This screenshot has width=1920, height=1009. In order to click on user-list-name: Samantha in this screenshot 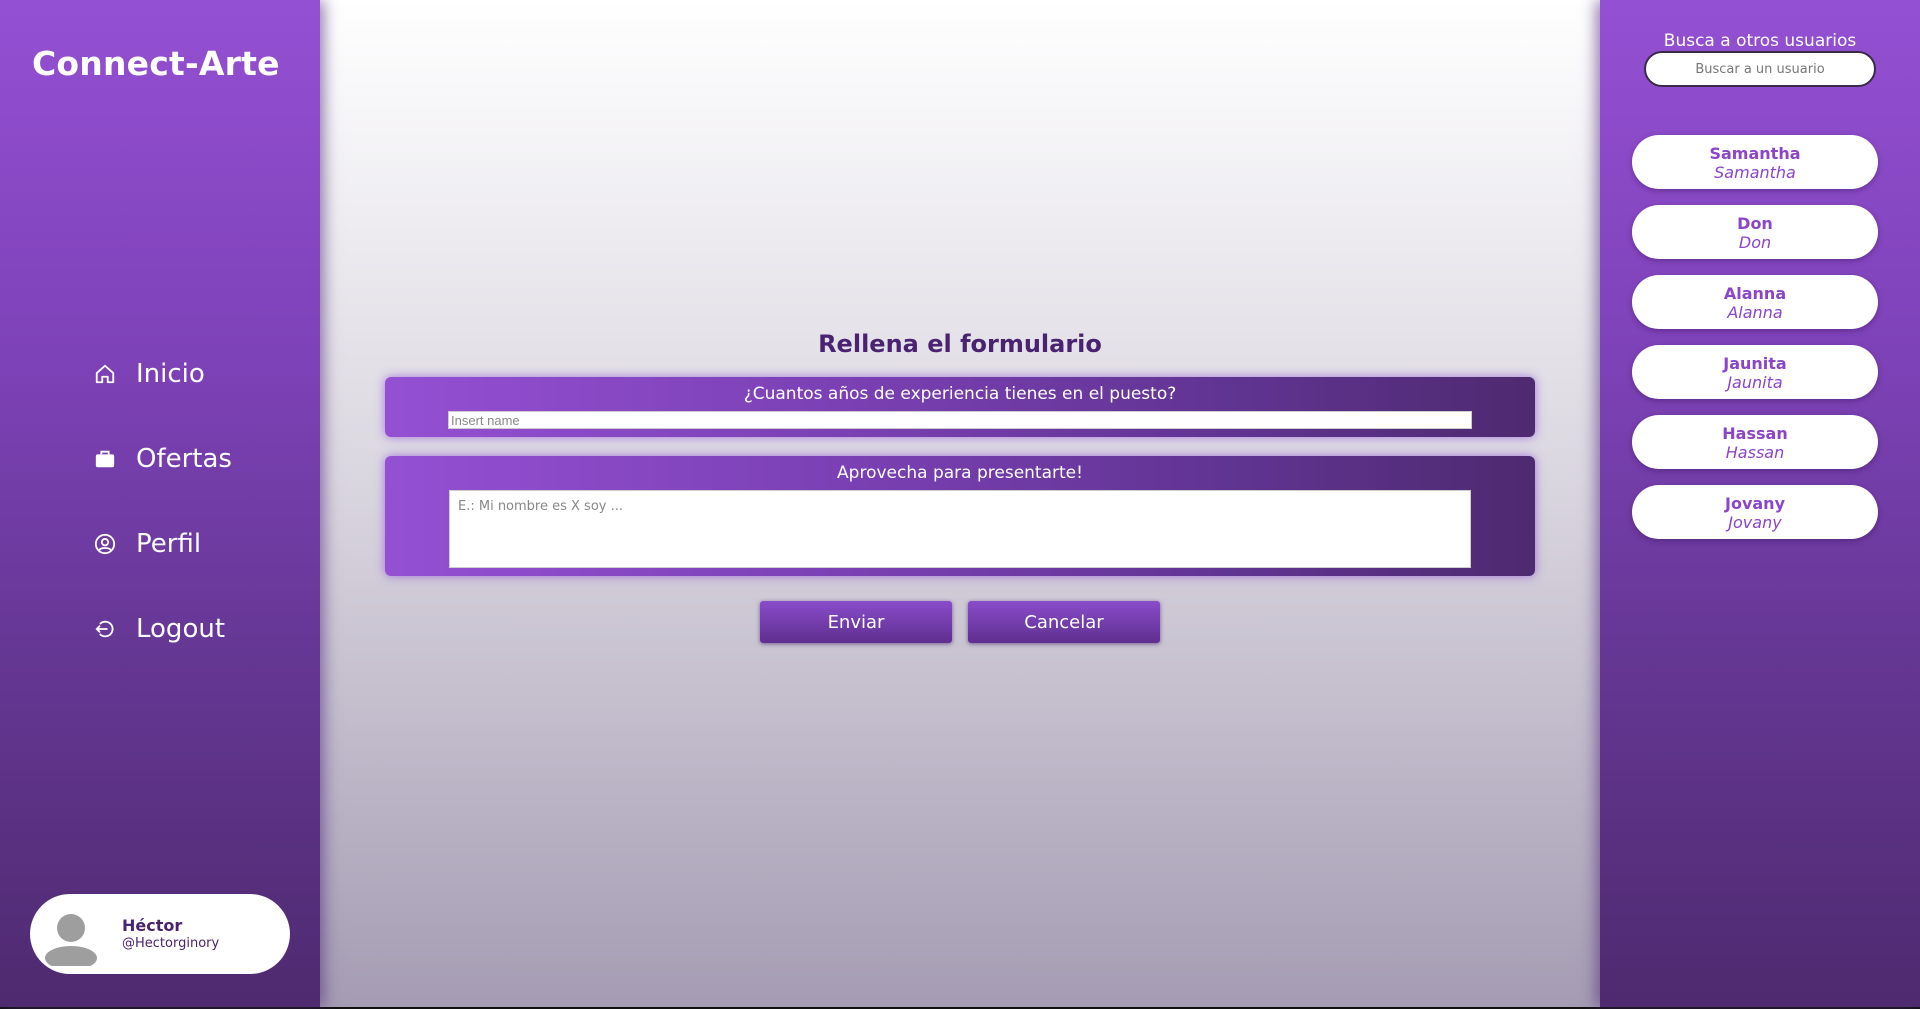, I will do `click(1755, 153)`.